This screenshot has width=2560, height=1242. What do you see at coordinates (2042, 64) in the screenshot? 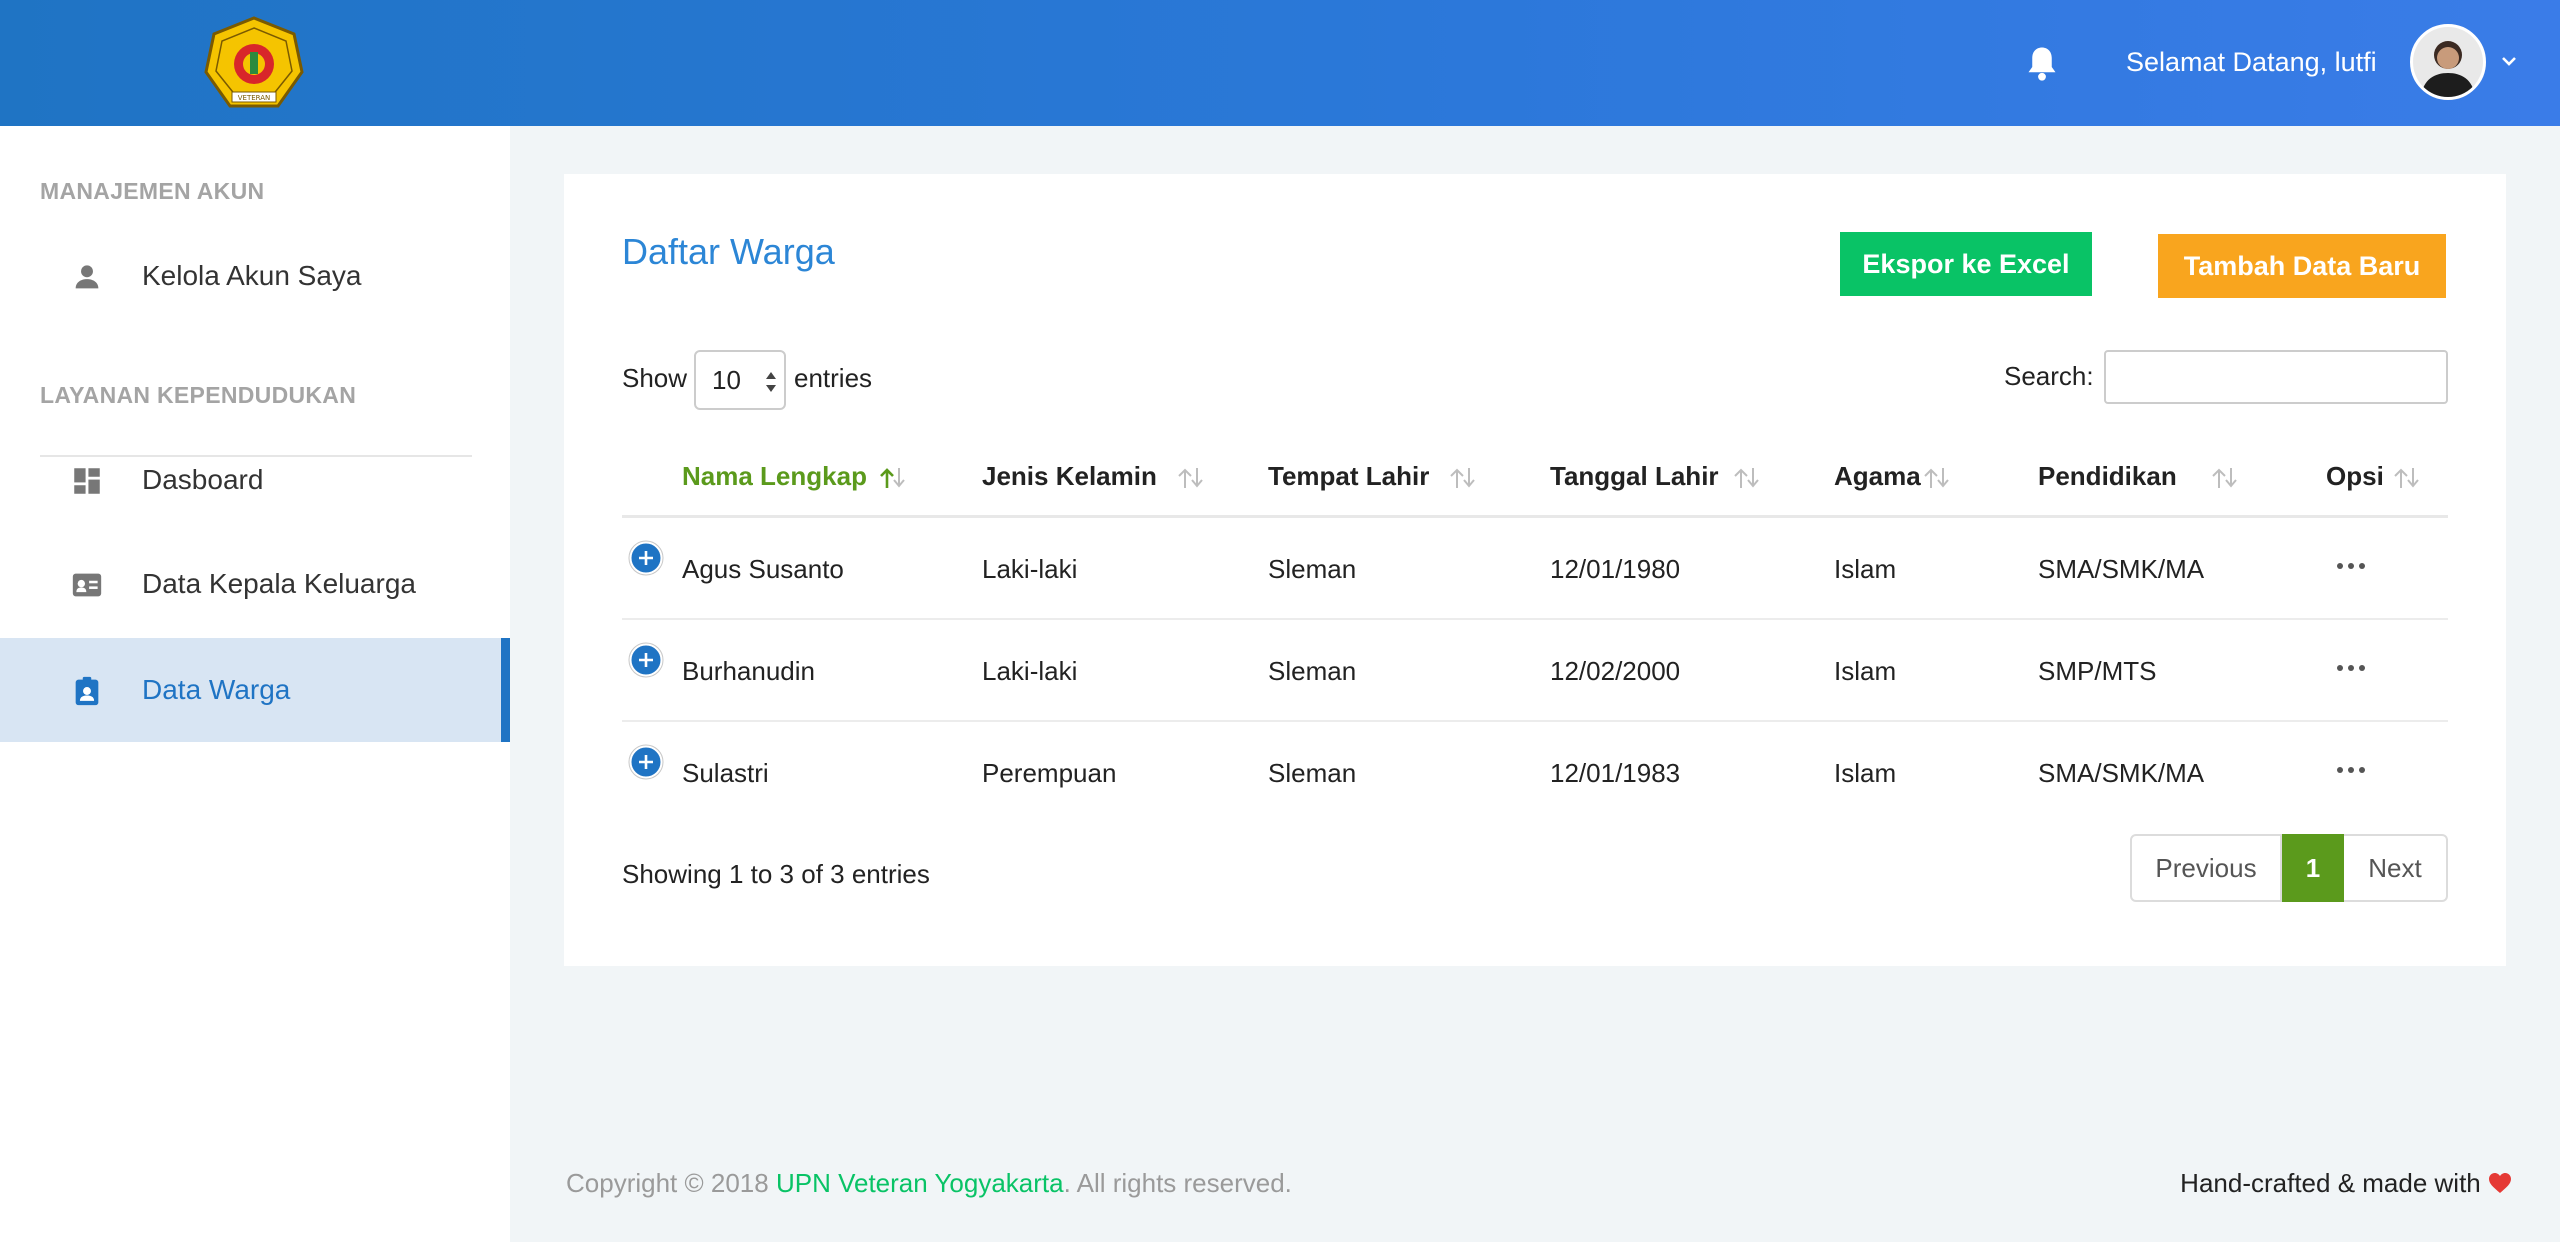
I see `notification-bell-icon` at bounding box center [2042, 64].